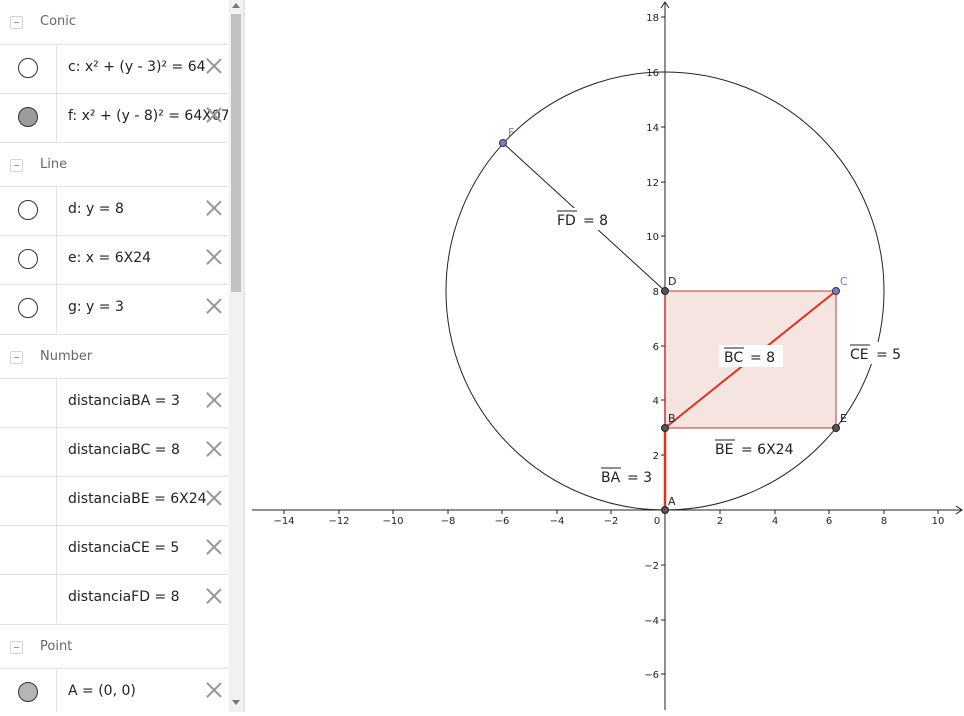 The width and height of the screenshot is (964, 716). Describe the element at coordinates (611, 478) in the screenshot. I see `label-ba-name: BA` at that location.